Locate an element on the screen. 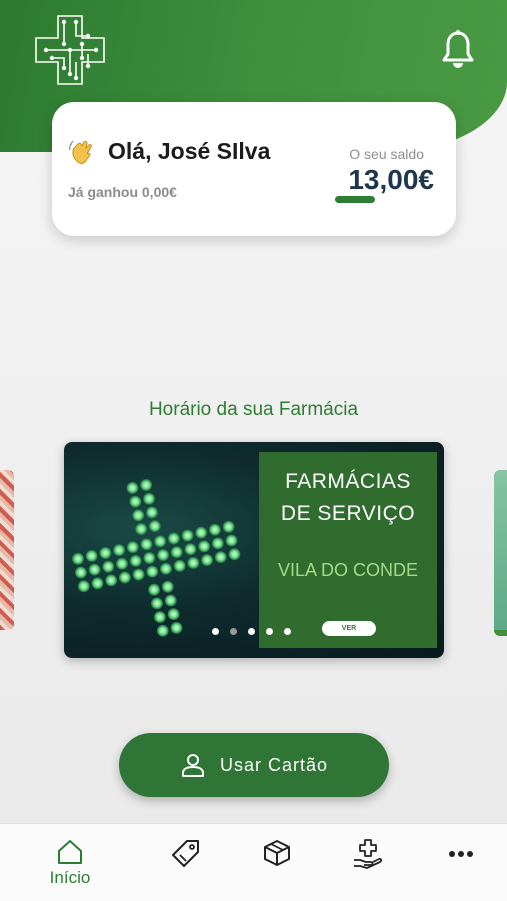 This screenshot has height=901, width=507. pharmacy-cross-logo-icon is located at coordinates (70, 50).